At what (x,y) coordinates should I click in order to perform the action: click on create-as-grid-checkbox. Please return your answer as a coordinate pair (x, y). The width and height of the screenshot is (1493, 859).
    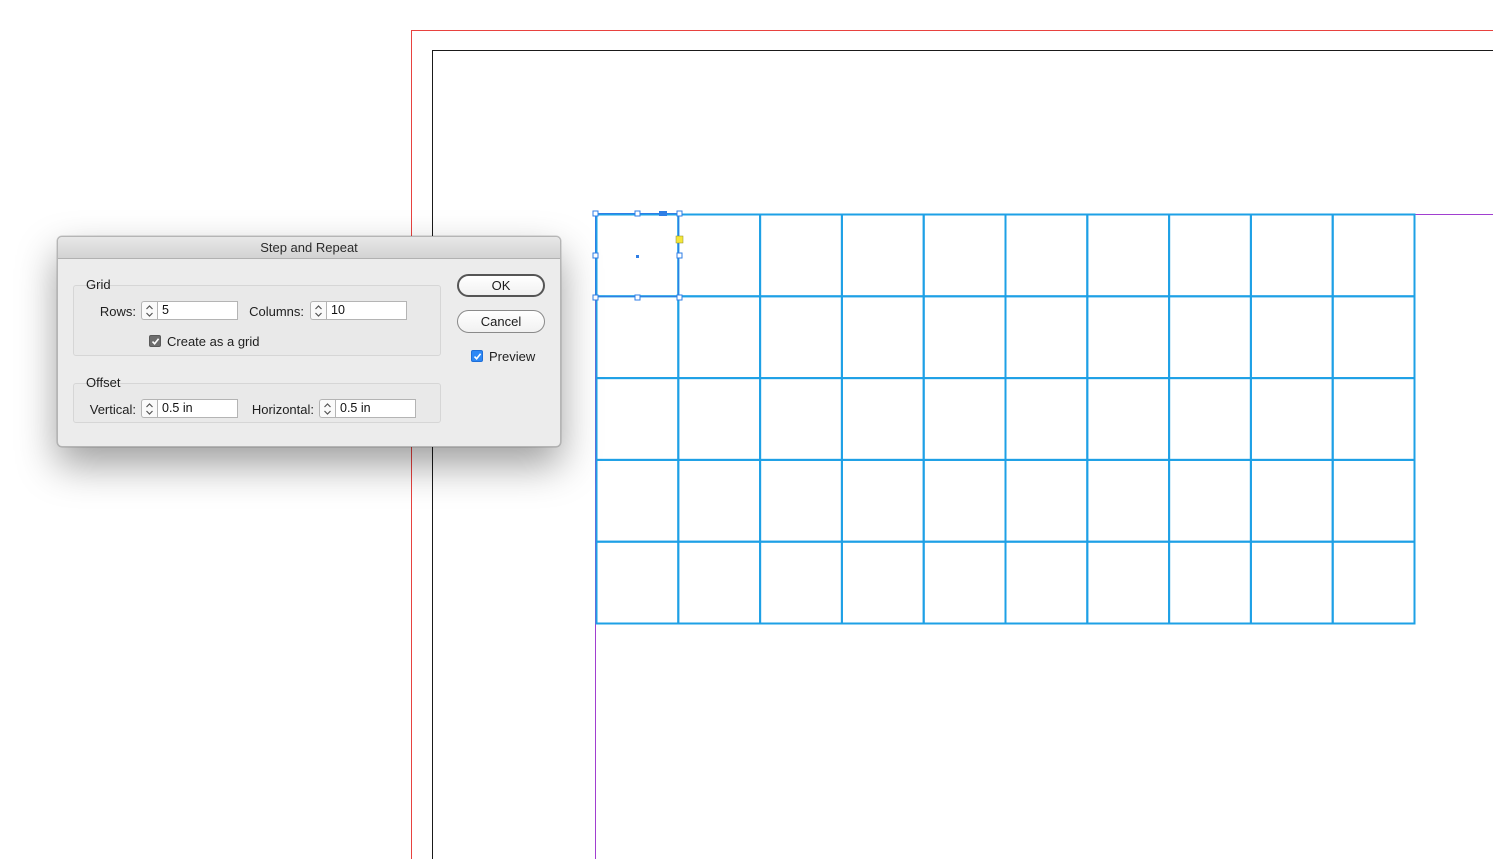
    Looking at the image, I should click on (155, 341).